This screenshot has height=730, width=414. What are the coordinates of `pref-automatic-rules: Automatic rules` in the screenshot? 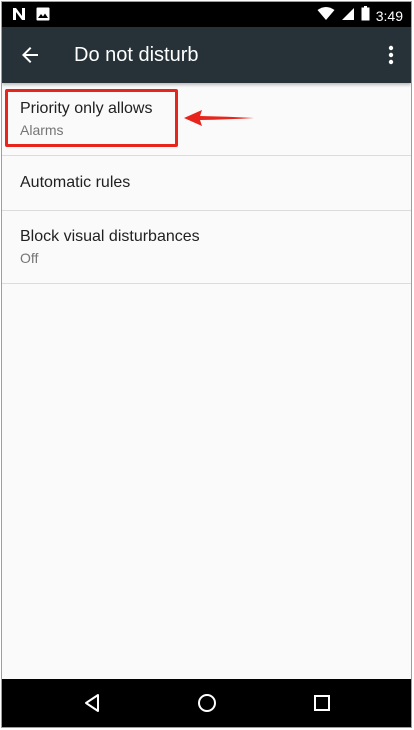 It's located at (206, 183).